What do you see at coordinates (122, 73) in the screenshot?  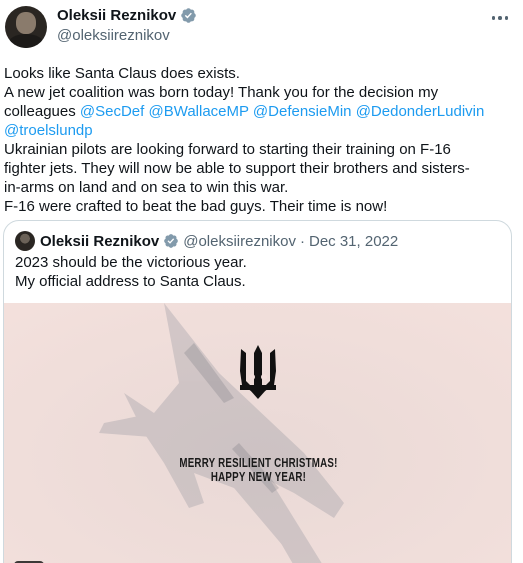 I see `tweet-line: Looks like Santa Claus does exists.` at bounding box center [122, 73].